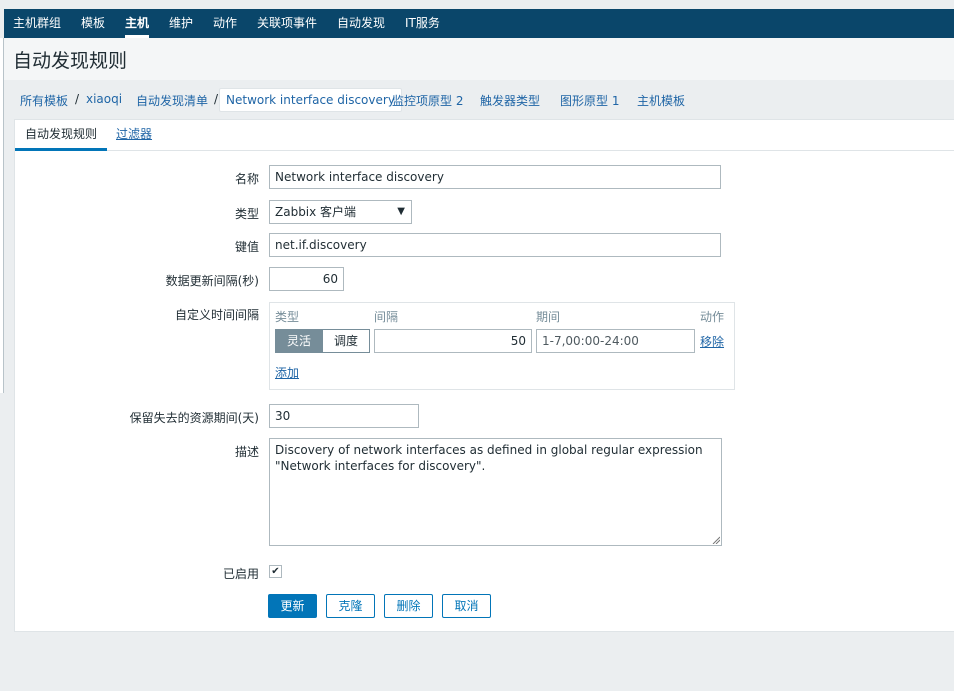 This screenshot has width=954, height=691. What do you see at coordinates (712, 341) in the screenshot?
I see `remove-interval-link: 移除` at bounding box center [712, 341].